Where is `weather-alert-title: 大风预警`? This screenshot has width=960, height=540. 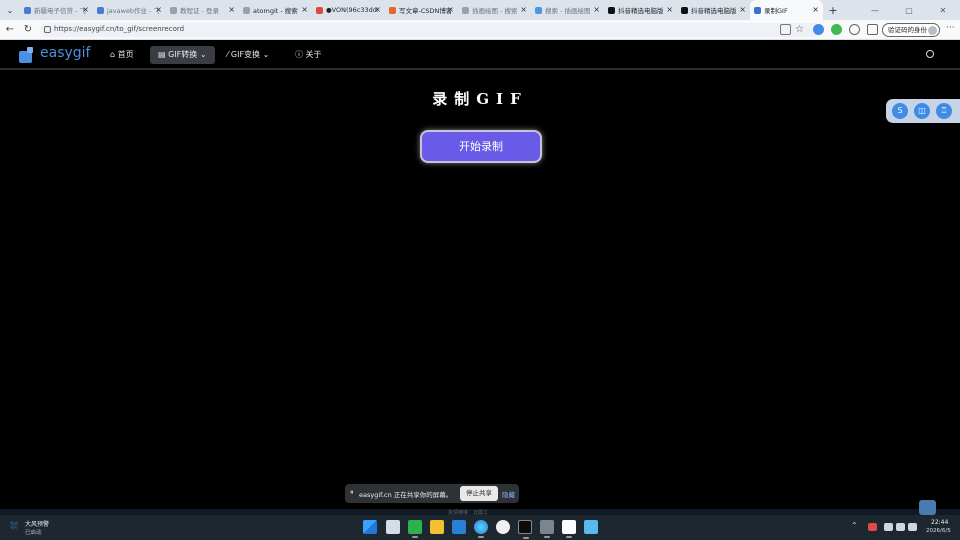
weather-alert-title: 大风预警 is located at coordinates (37, 523).